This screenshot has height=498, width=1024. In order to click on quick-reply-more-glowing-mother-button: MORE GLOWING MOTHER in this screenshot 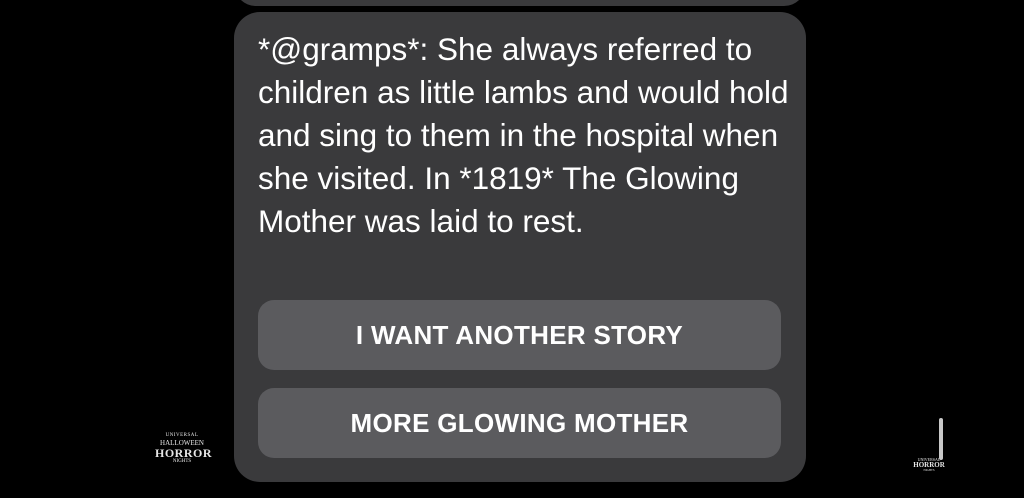, I will do `click(519, 423)`.